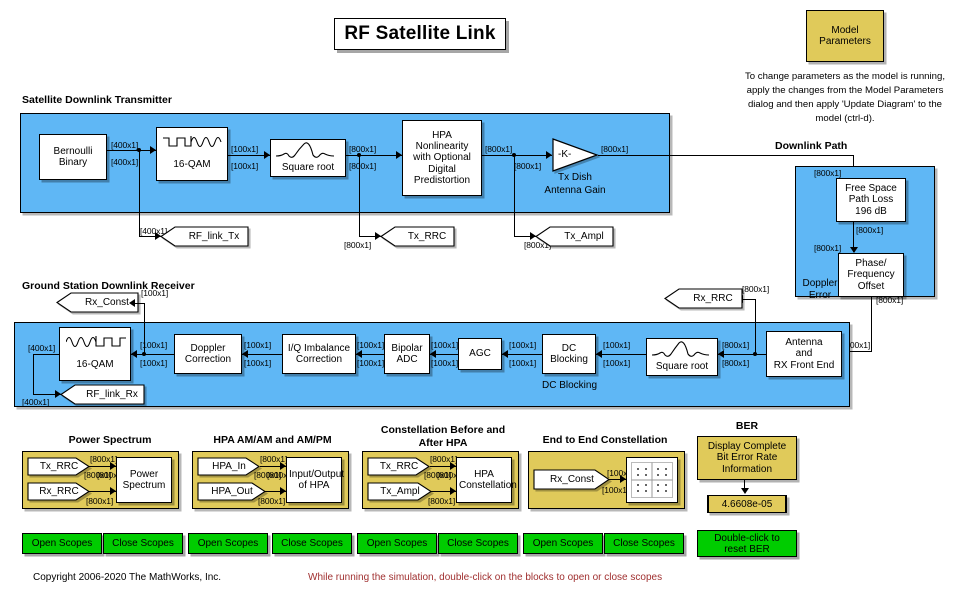 Image resolution: width=954 pixels, height=608 pixels. Describe the element at coordinates (143, 543) in the screenshot. I see `close-scopes-button-power-spectrum: Close Scopes` at that location.